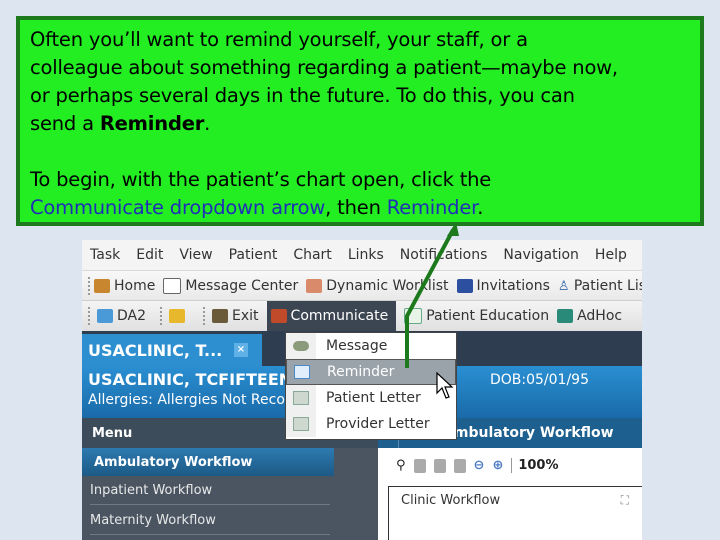 The width and height of the screenshot is (720, 540). I want to click on dob-text: DOB:05/01/95, so click(539, 380).